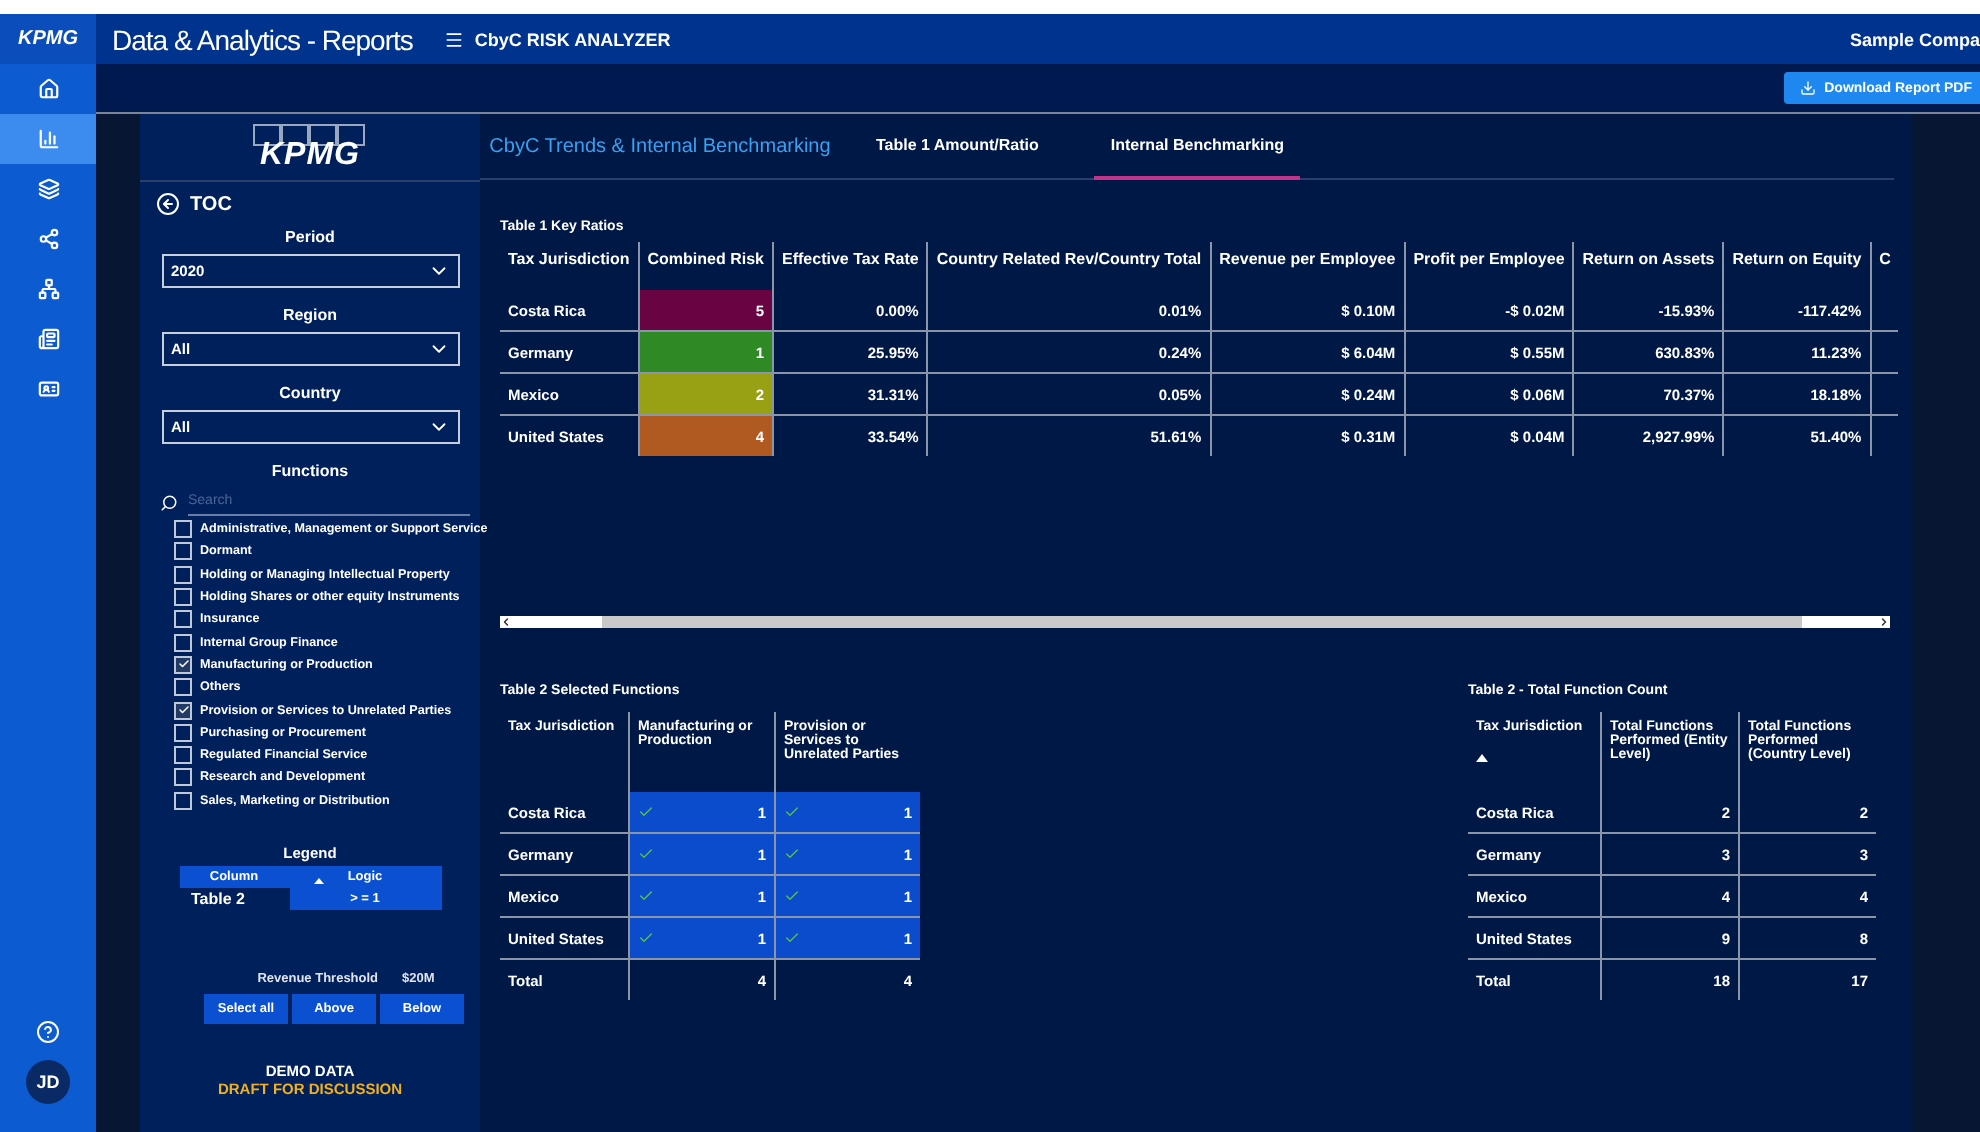 The width and height of the screenshot is (1980, 1132). I want to click on filter-label: Functions, so click(310, 471).